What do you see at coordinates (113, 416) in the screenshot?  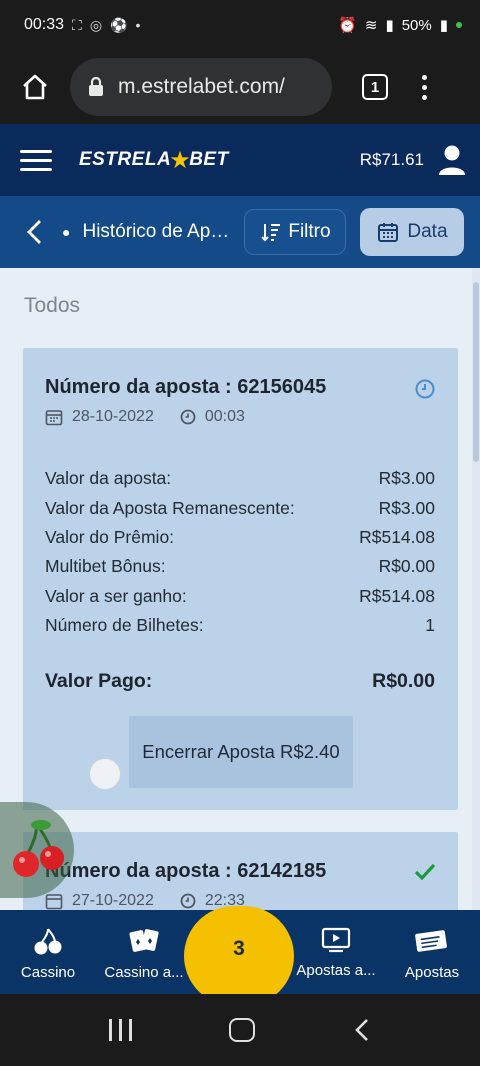 I see `bet-date: 28-10-2022` at bounding box center [113, 416].